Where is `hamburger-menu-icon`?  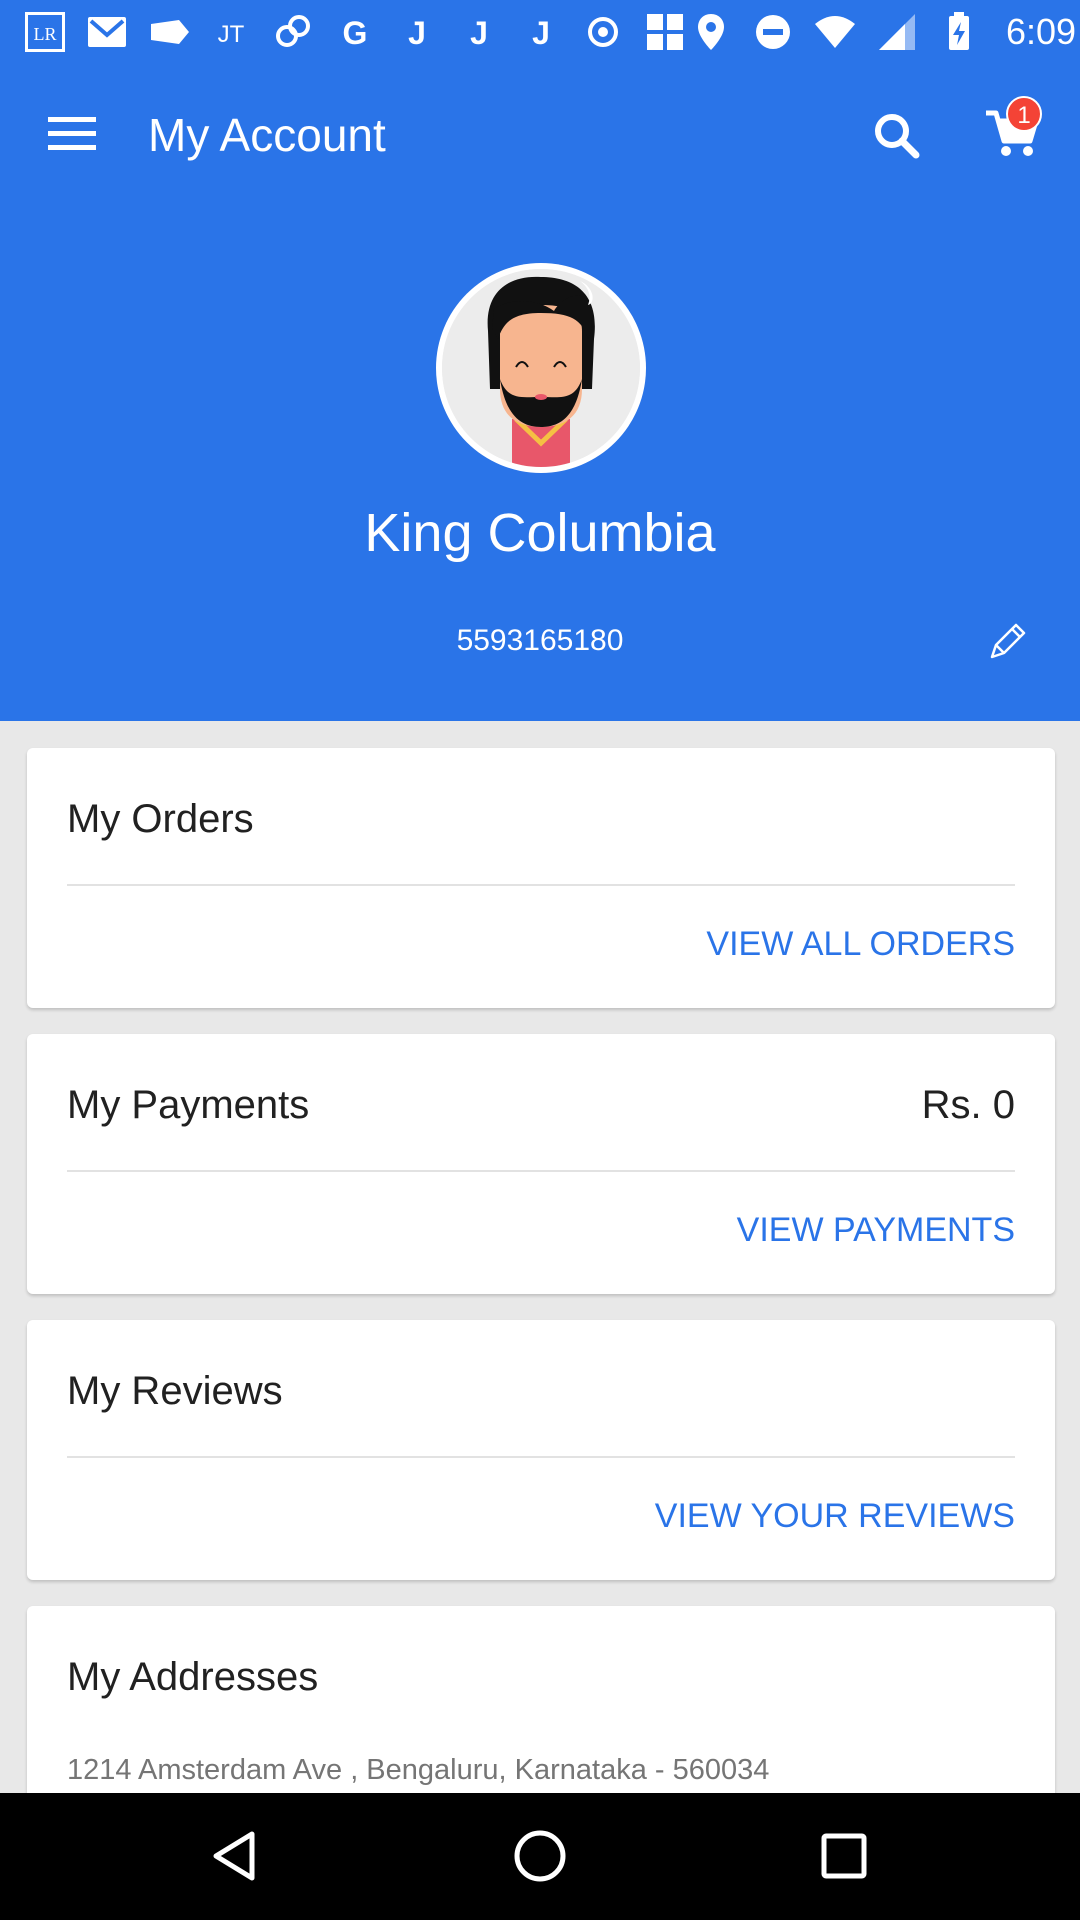 hamburger-menu-icon is located at coordinates (72, 133).